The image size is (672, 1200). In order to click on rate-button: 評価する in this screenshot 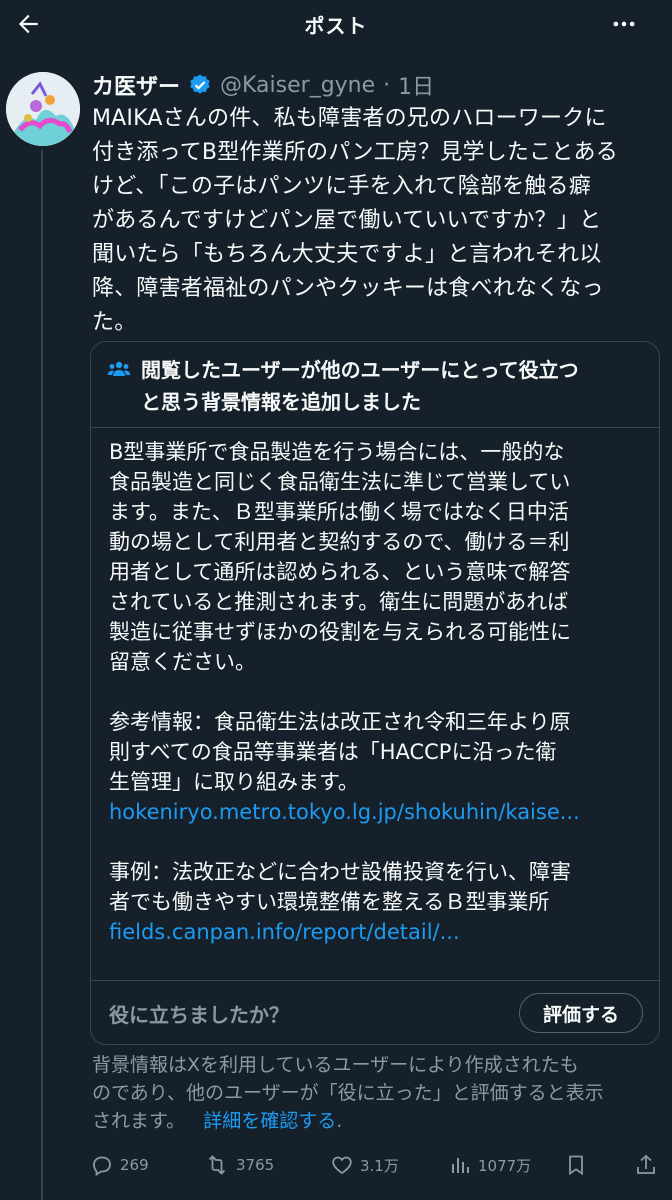, I will do `click(581, 1013)`.